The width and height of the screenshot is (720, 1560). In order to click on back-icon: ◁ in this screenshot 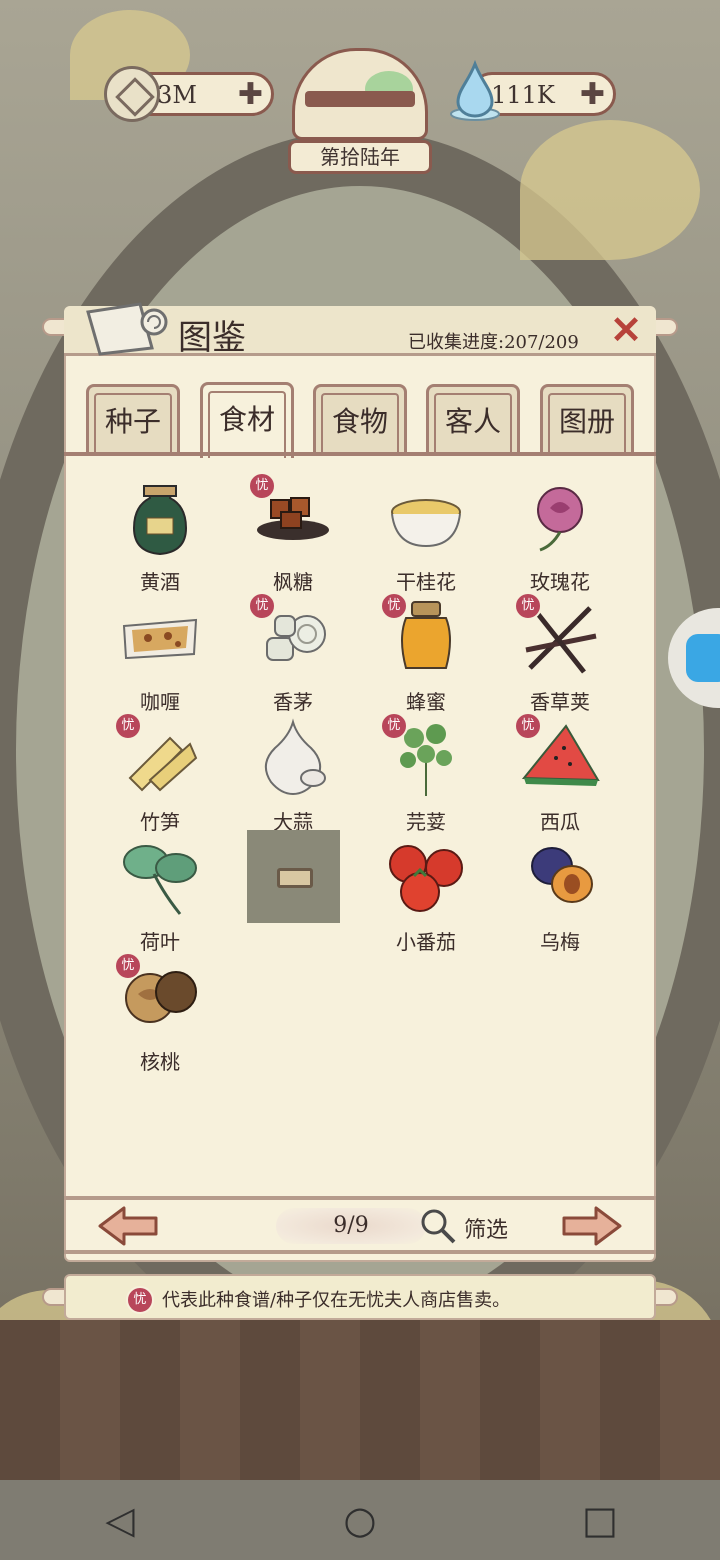, I will do `click(120, 1520)`.